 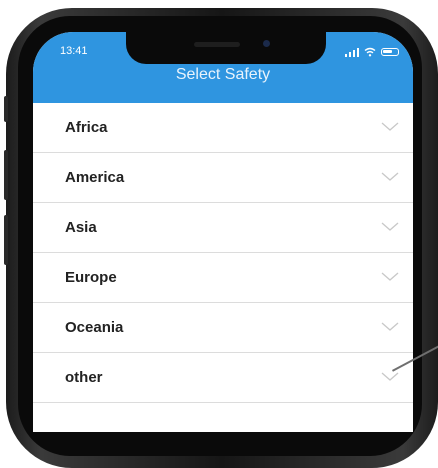 What do you see at coordinates (390, 52) in the screenshot?
I see `battery-icon` at bounding box center [390, 52].